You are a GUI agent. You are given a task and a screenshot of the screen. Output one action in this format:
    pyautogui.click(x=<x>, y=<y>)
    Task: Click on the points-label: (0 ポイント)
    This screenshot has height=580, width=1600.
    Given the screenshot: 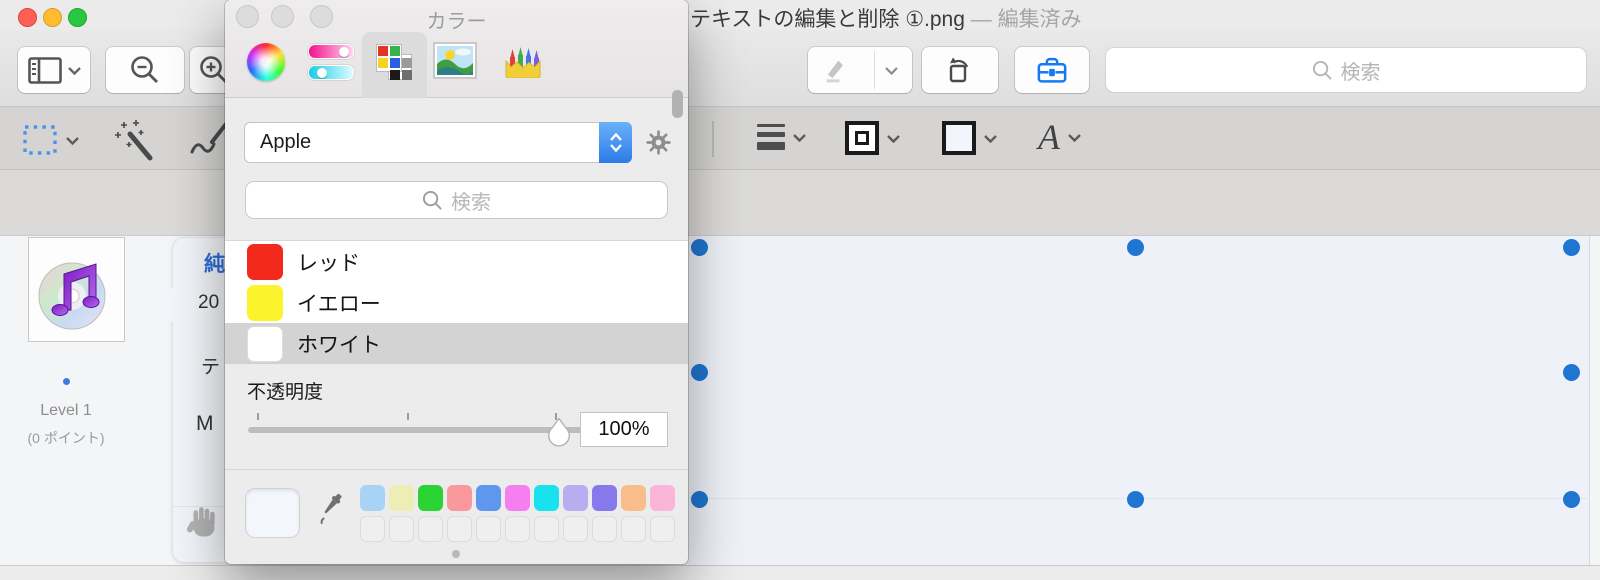 What is the action you would take?
    pyautogui.click(x=66, y=438)
    